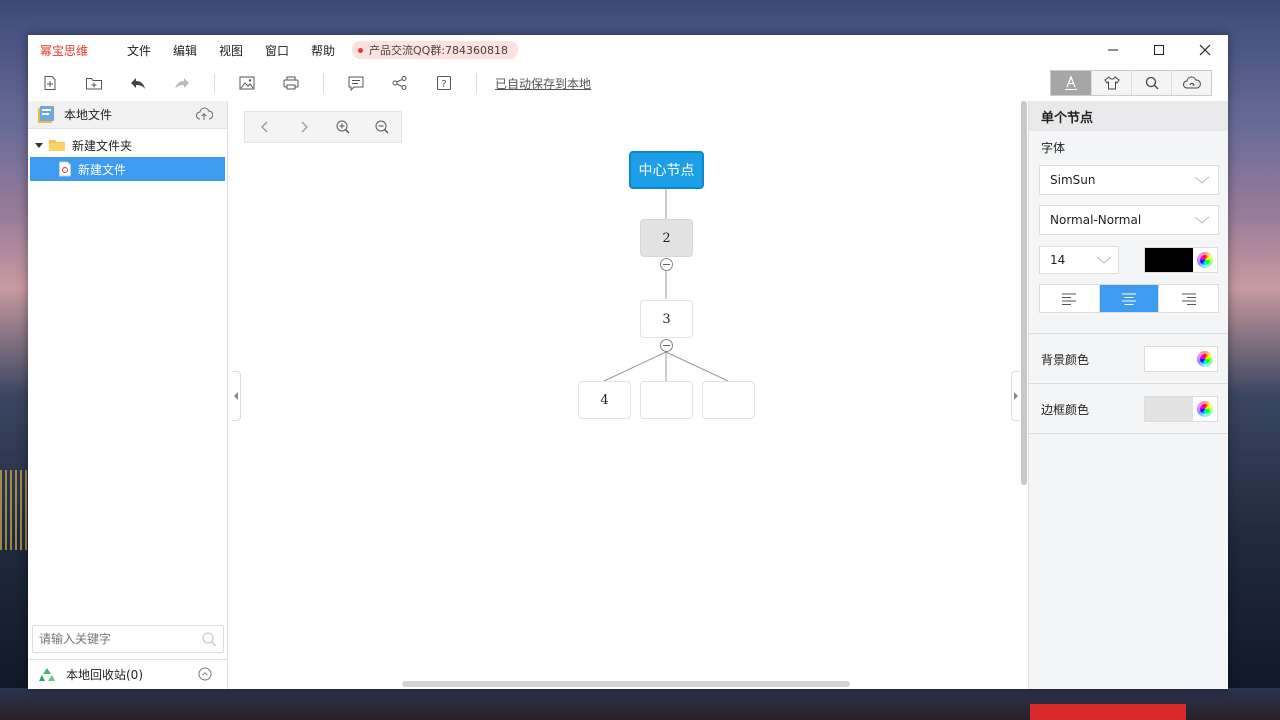 Image resolution: width=1280 pixels, height=720 pixels. Describe the element at coordinates (666, 319) in the screenshot. I see `node-3: 3` at that location.